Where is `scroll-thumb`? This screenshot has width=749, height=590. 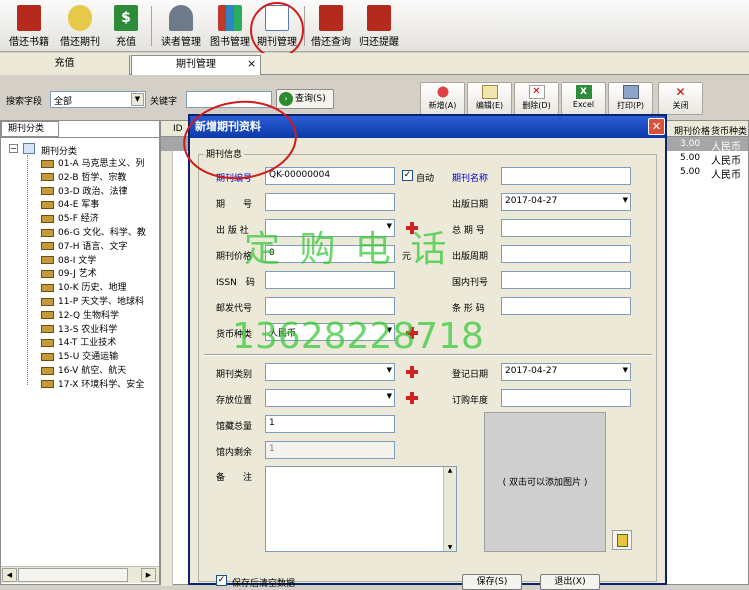
scroll-thumb is located at coordinates (73, 575).